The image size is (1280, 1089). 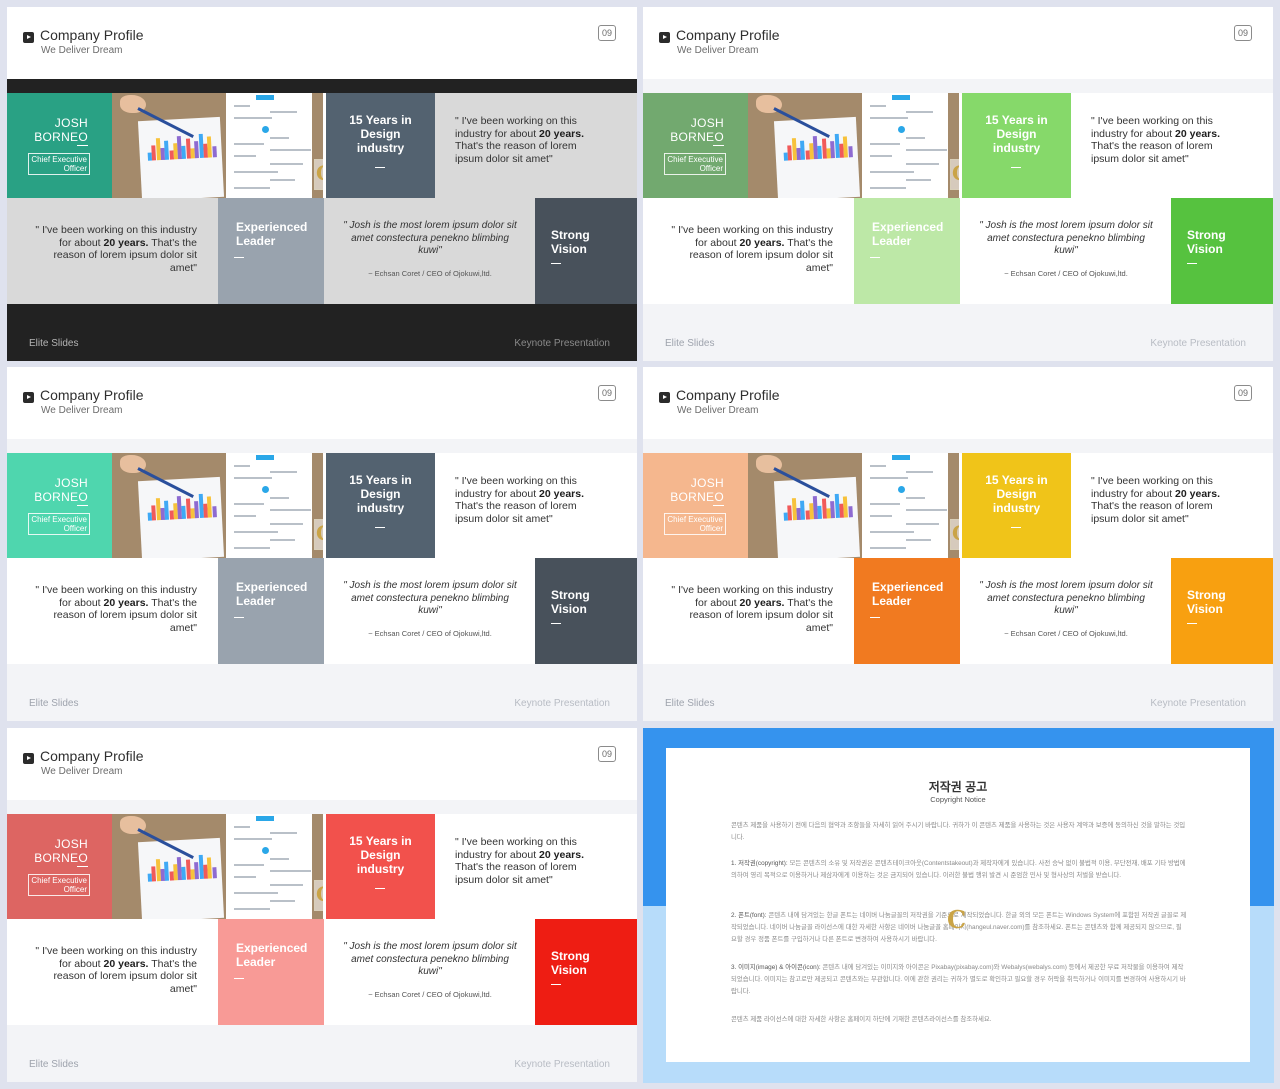 What do you see at coordinates (892, 601) in the screenshot?
I see `feature-leader-line2: Leader` at bounding box center [892, 601].